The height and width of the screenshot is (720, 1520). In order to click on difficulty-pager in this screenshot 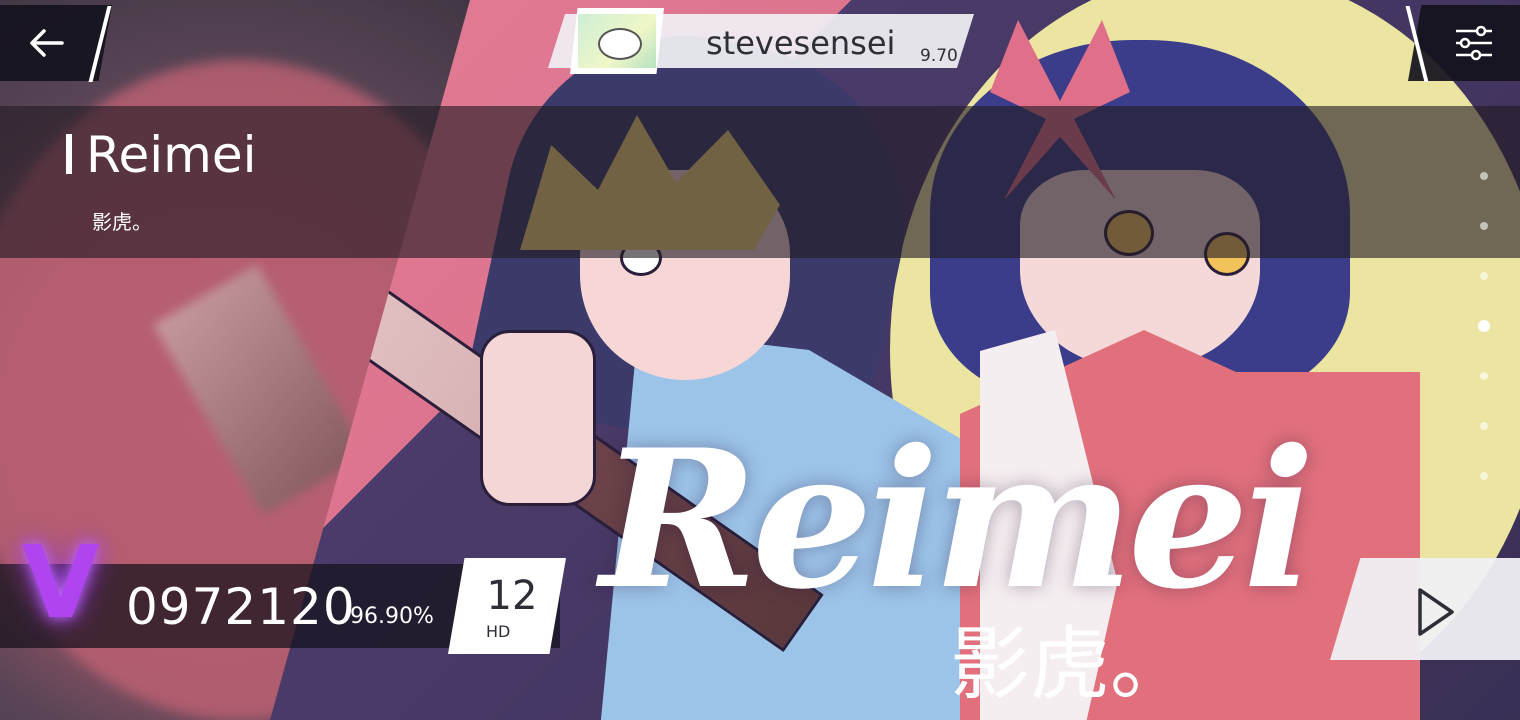, I will do `click(1484, 330)`.